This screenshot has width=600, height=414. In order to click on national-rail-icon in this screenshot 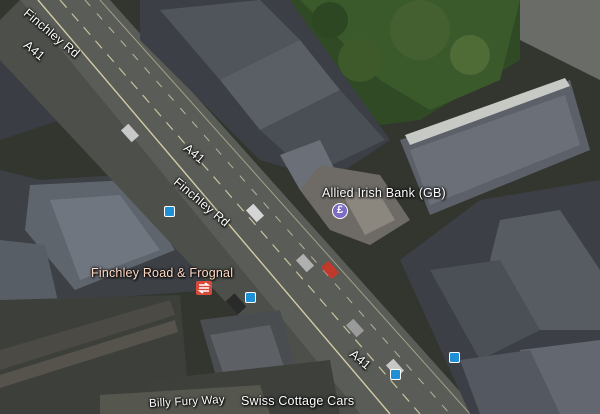, I will do `click(204, 288)`.